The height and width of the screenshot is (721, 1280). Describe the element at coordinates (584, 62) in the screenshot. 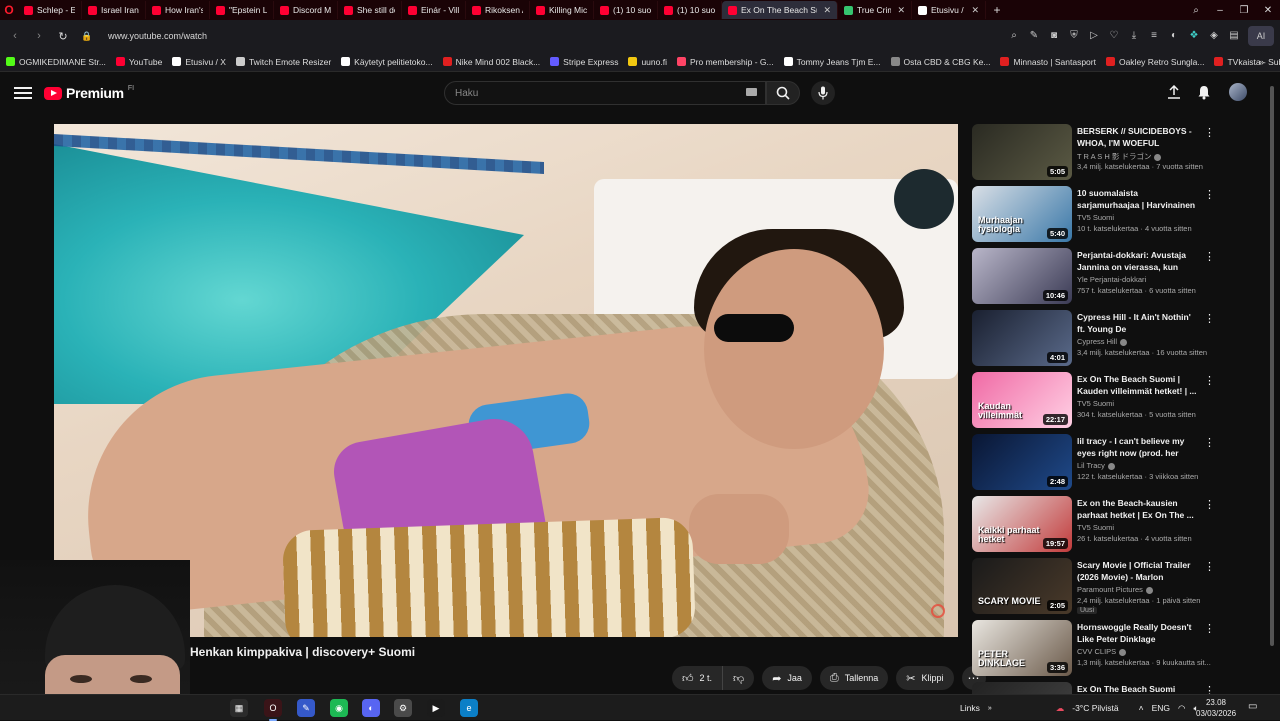

I see `bookmark-item: Stripe Express` at that location.